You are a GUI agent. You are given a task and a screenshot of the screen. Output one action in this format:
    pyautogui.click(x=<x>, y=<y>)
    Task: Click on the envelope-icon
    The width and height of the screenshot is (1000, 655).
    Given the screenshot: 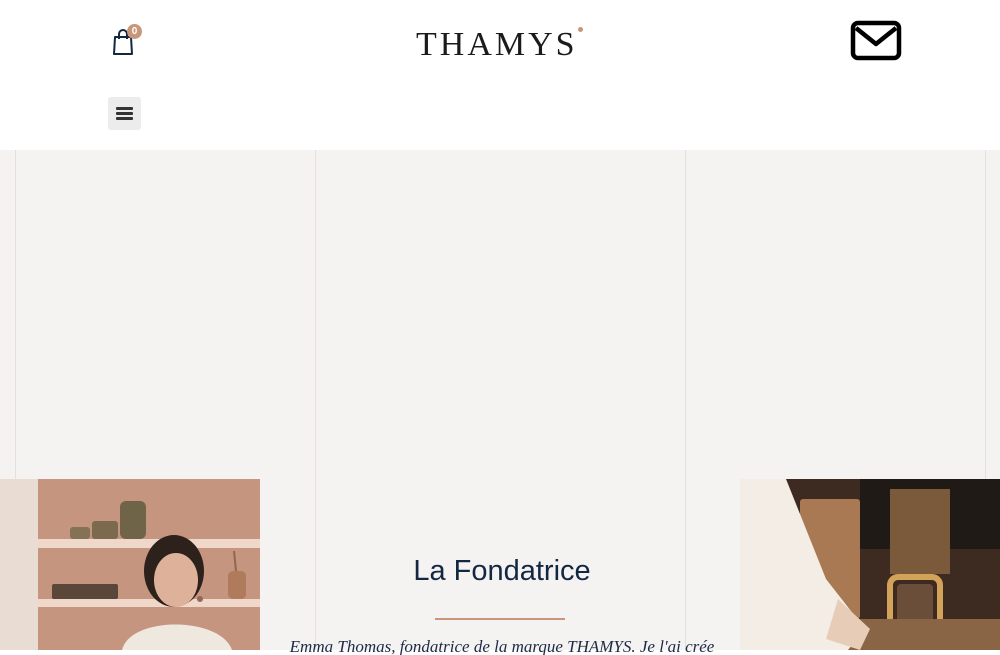 What is the action you would take?
    pyautogui.click(x=876, y=40)
    